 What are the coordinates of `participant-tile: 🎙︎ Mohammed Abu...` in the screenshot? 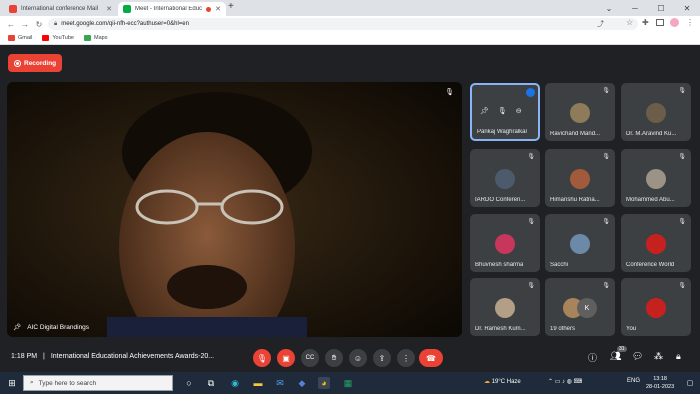 It's located at (656, 178).